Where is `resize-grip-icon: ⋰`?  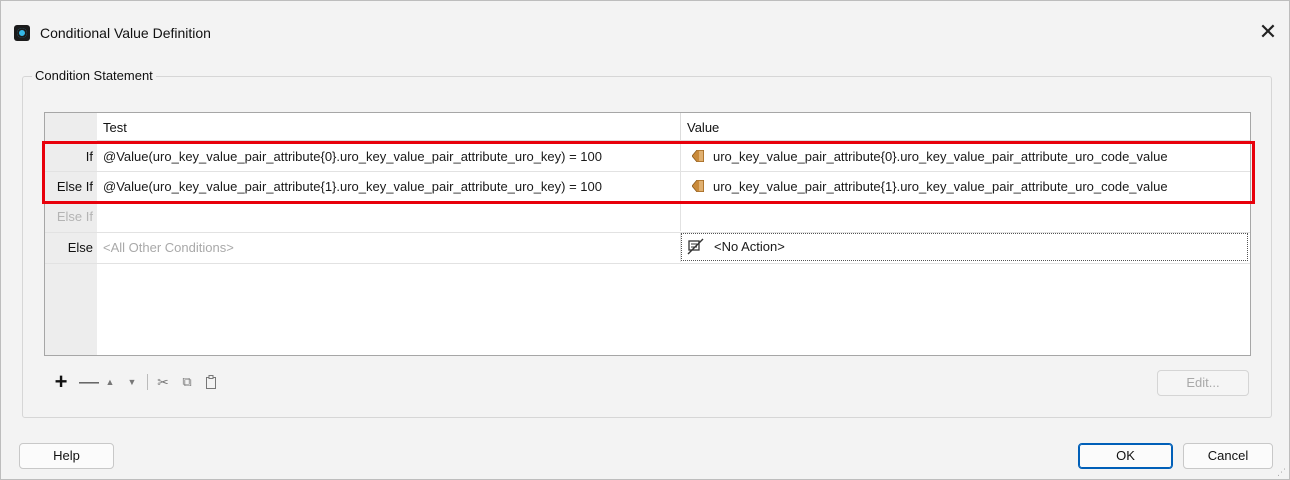
resize-grip-icon: ⋰ is located at coordinates (1282, 472).